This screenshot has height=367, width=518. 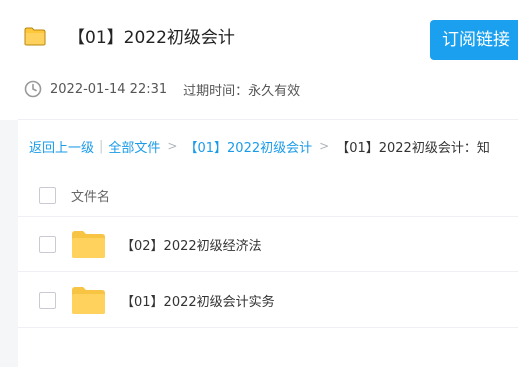 What do you see at coordinates (191, 244) in the screenshot?
I see `file-name: 【02】2022初级经济法` at bounding box center [191, 244].